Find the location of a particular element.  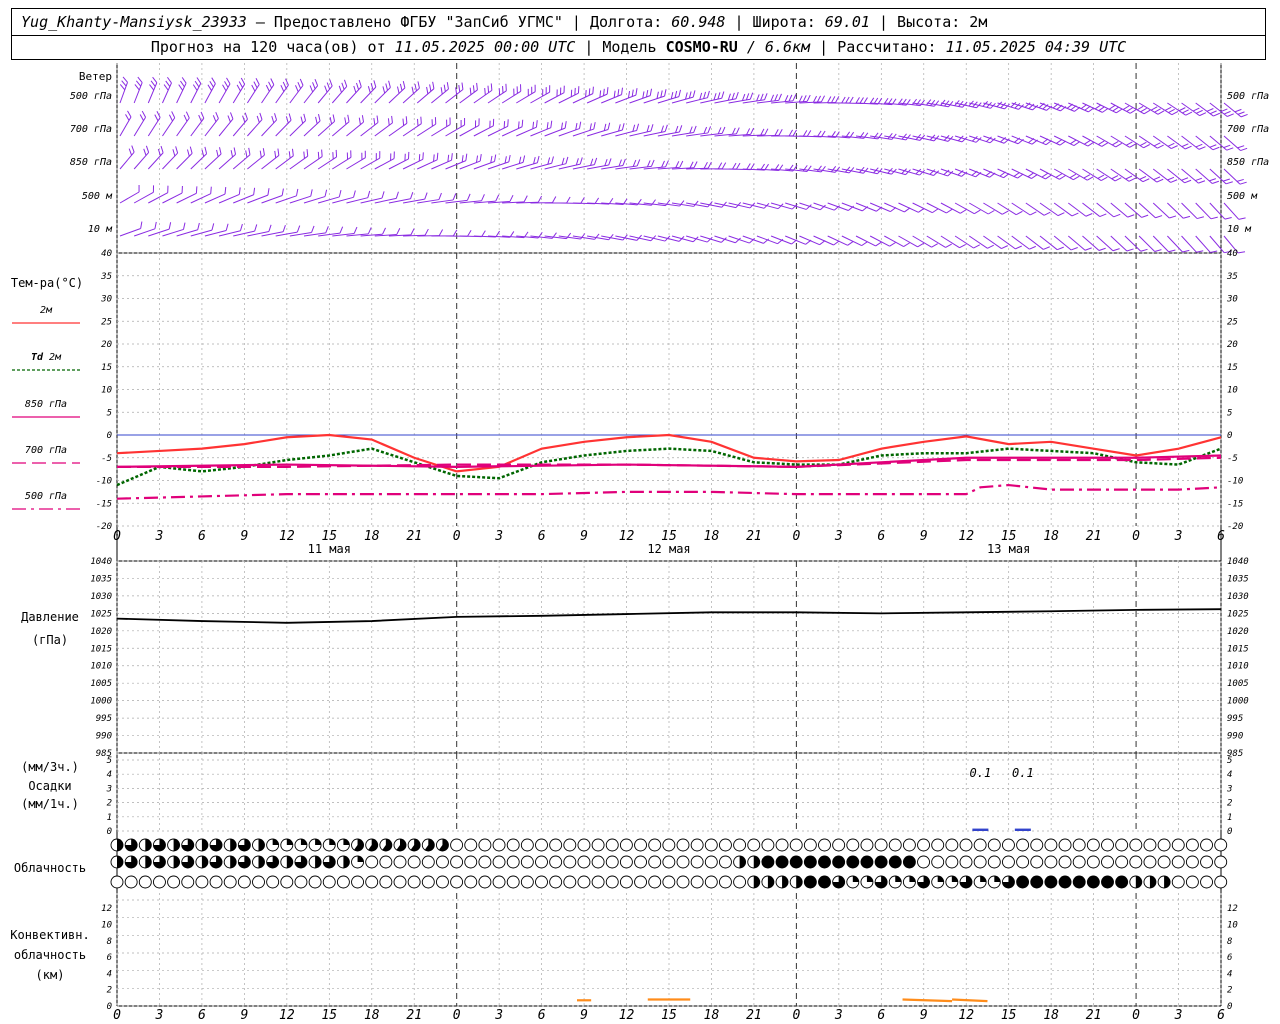

pressure-ytick-left: 1020 is located at coordinates (101, 632).